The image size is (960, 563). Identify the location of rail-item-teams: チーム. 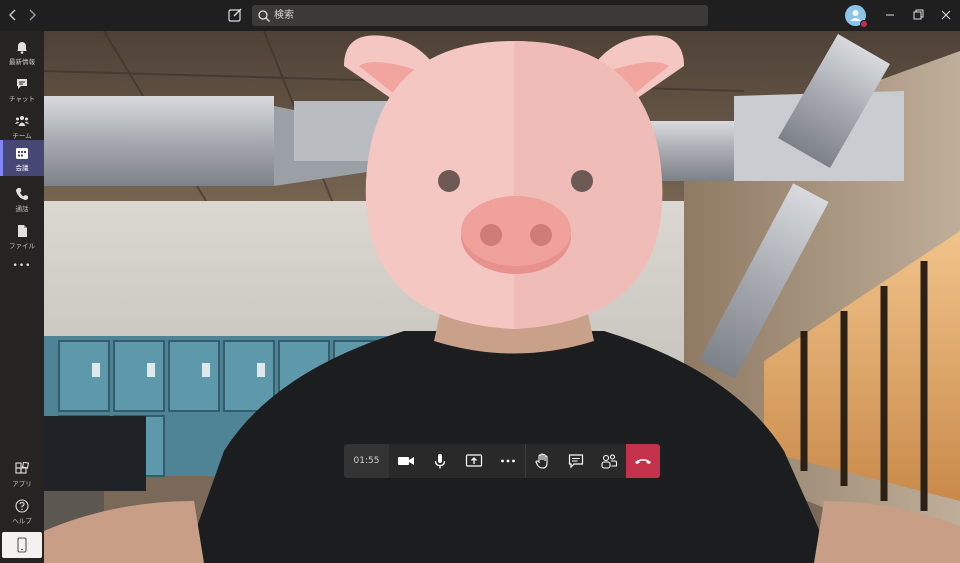
(22, 126).